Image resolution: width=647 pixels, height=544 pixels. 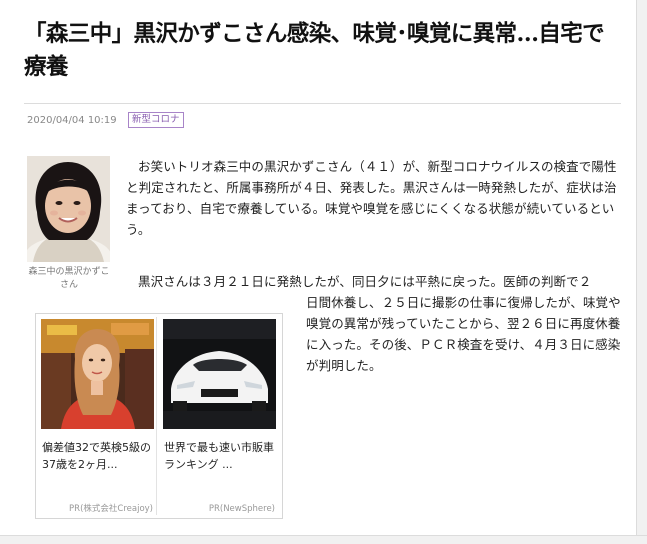 What do you see at coordinates (111, 509) in the screenshot?
I see `ad-source: PR(株式会社Creajoy)` at bounding box center [111, 509].